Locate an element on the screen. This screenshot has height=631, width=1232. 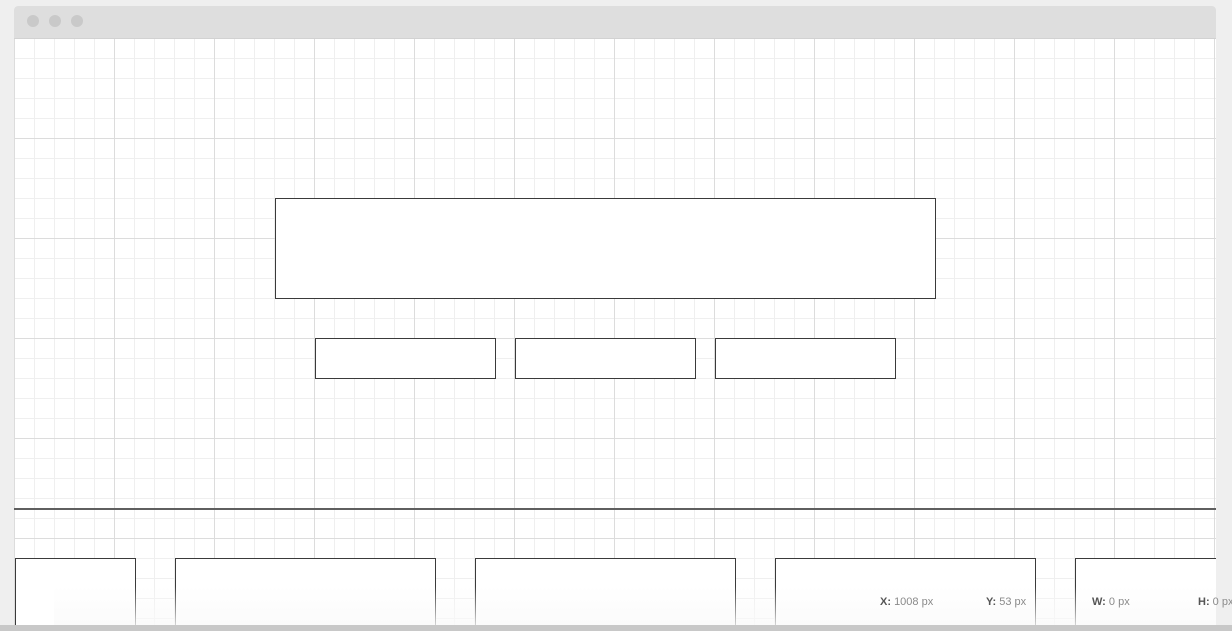
y-label: Y: is located at coordinates (991, 602).